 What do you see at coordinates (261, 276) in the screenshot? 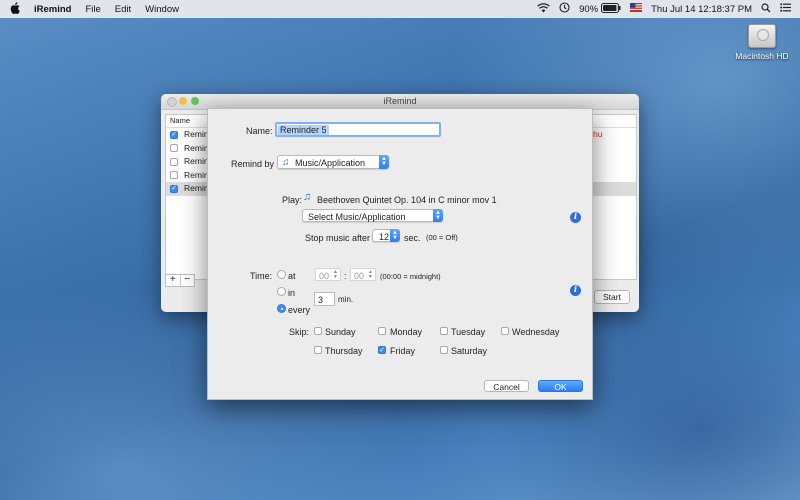
I see `time-label: Time:` at bounding box center [261, 276].